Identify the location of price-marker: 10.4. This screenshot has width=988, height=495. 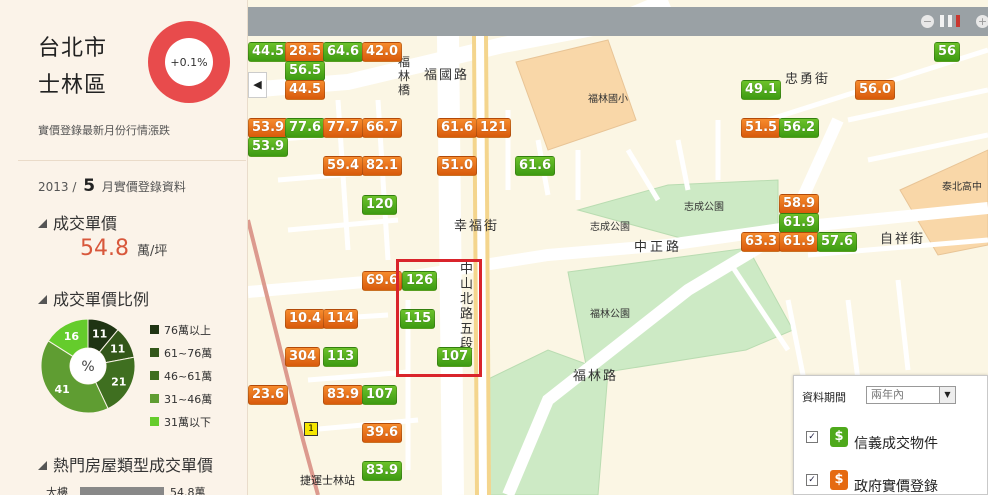
(305, 319).